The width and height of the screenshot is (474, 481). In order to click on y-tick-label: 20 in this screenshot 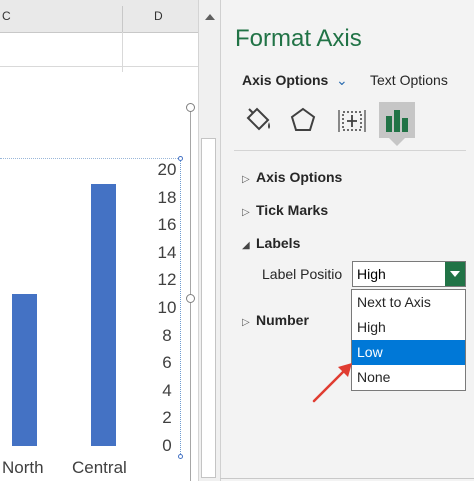, I will do `click(167, 169)`.